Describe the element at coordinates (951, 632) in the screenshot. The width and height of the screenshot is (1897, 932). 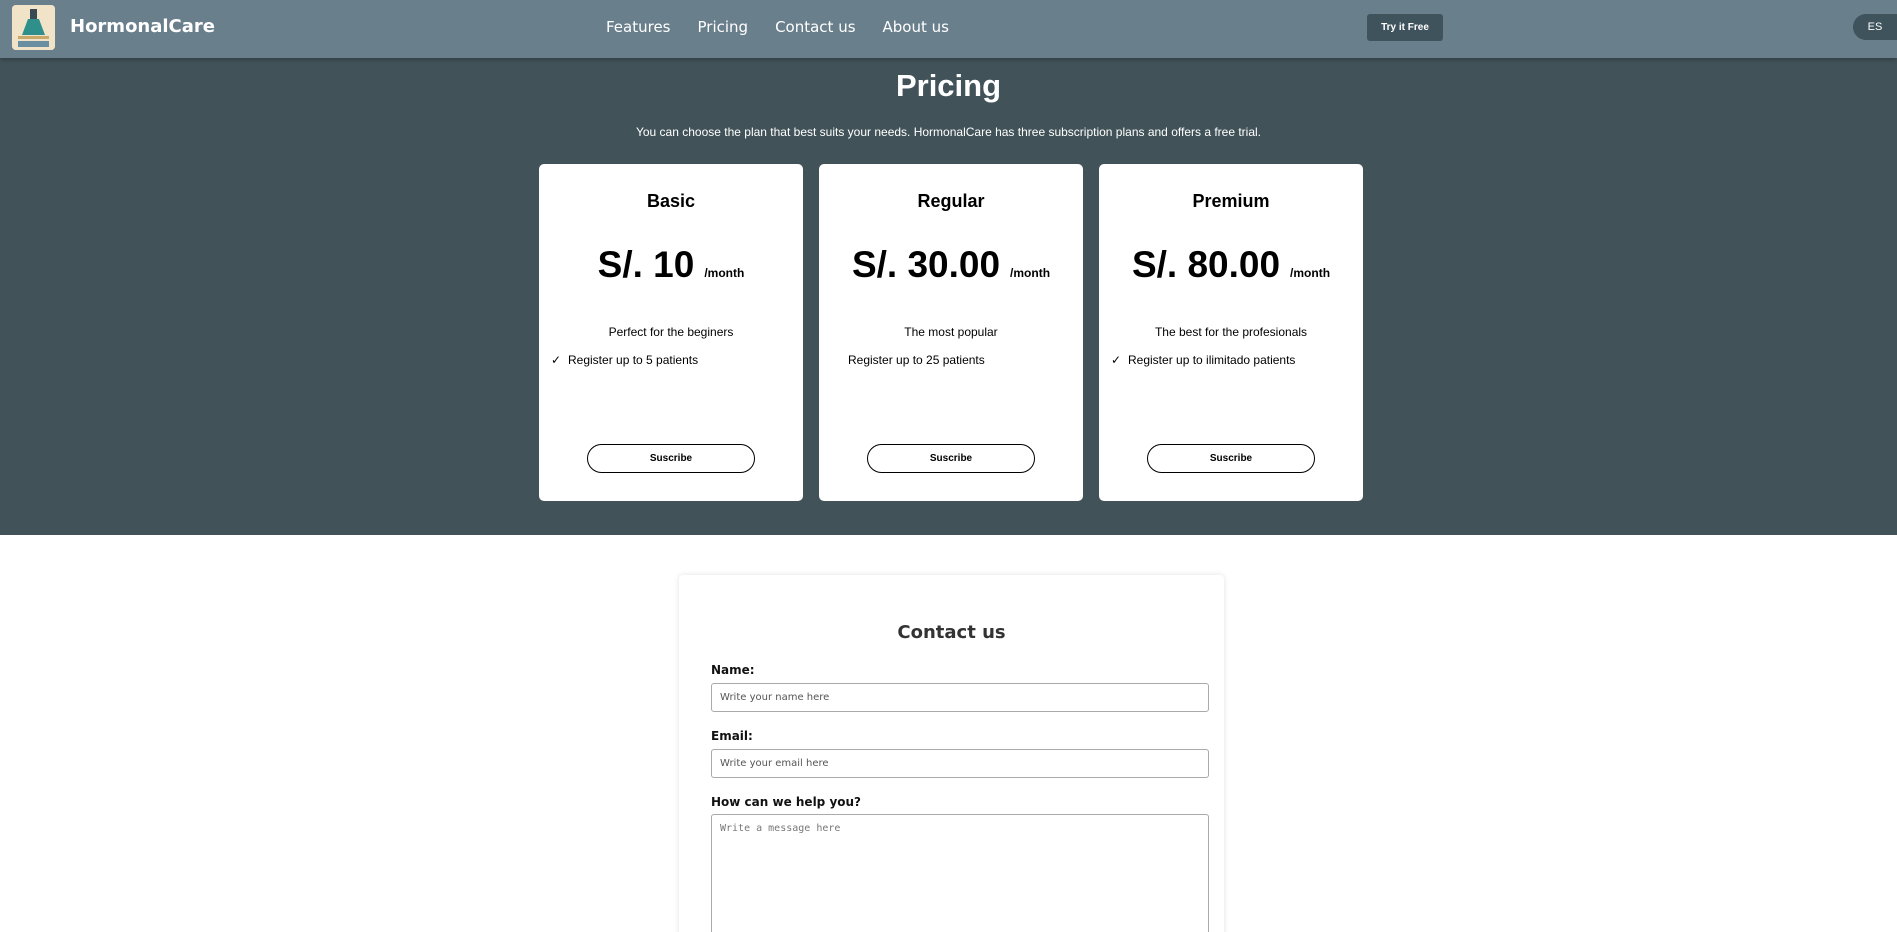
I see `contact-title: Contact us` at that location.